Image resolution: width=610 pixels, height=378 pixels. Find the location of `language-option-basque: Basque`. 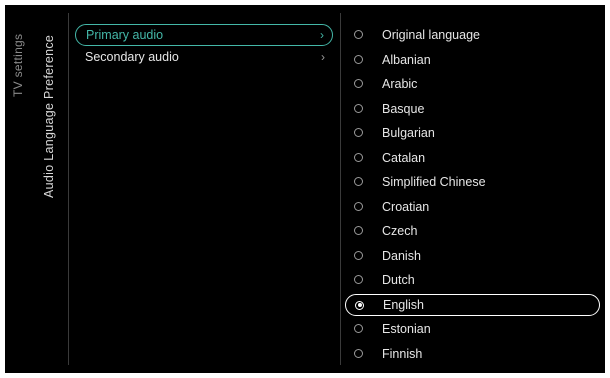

language-option-basque: Basque is located at coordinates (472, 109).